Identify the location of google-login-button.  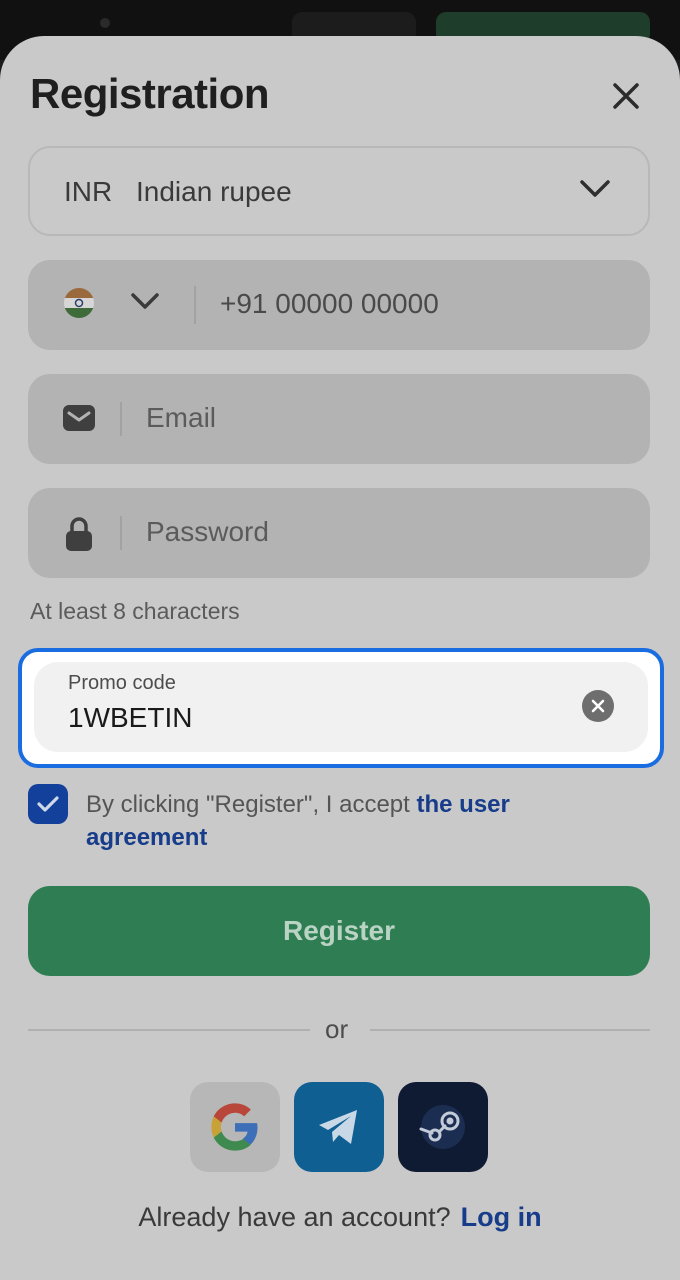
(235, 1127).